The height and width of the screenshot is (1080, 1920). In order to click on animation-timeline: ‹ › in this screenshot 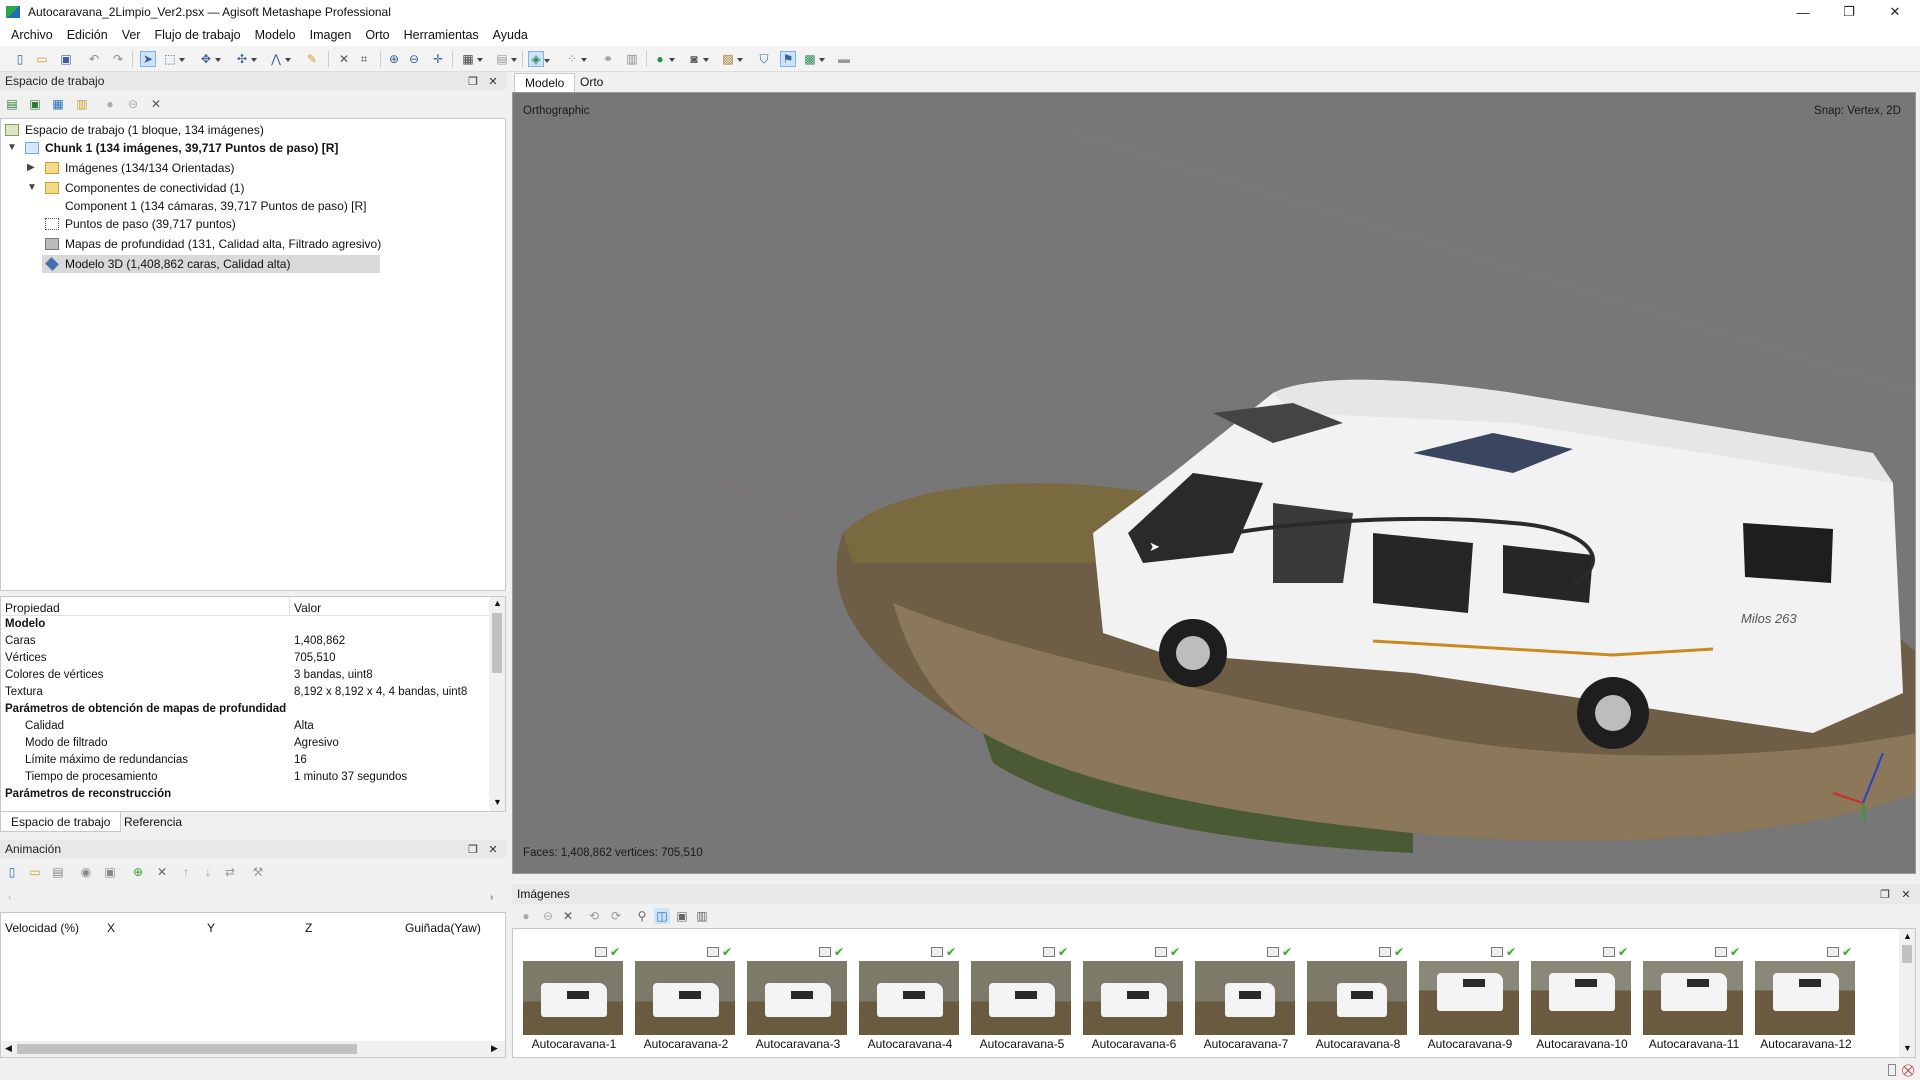, I will do `click(253, 898)`.